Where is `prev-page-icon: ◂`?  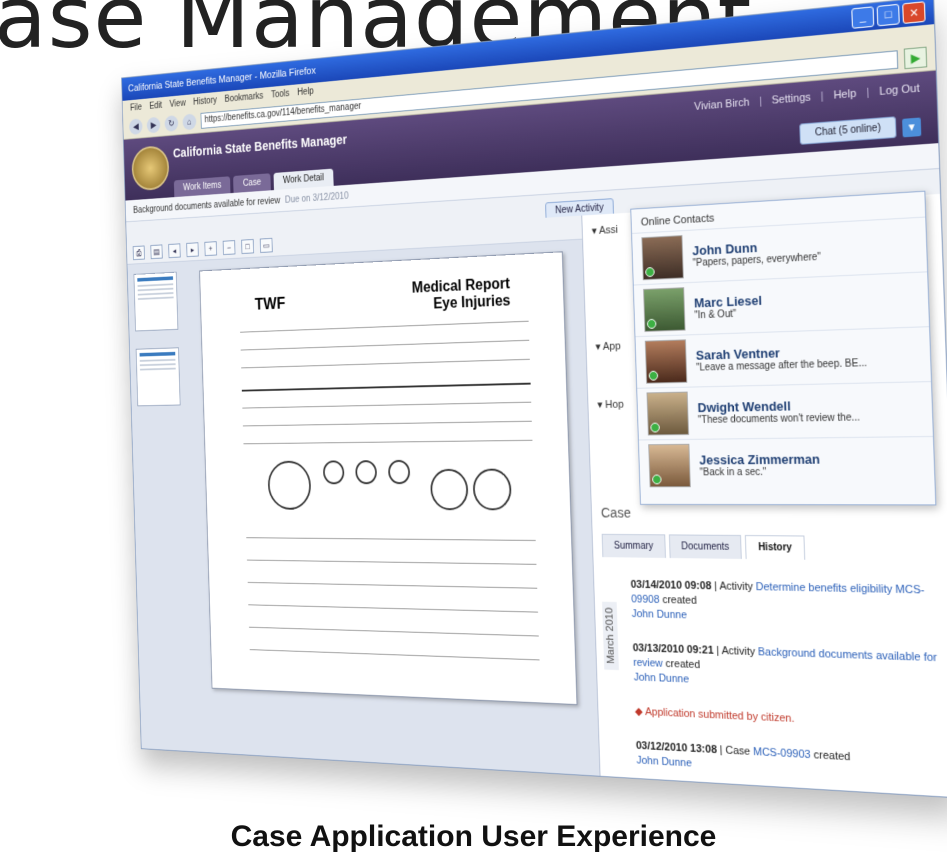 prev-page-icon: ◂ is located at coordinates (174, 250).